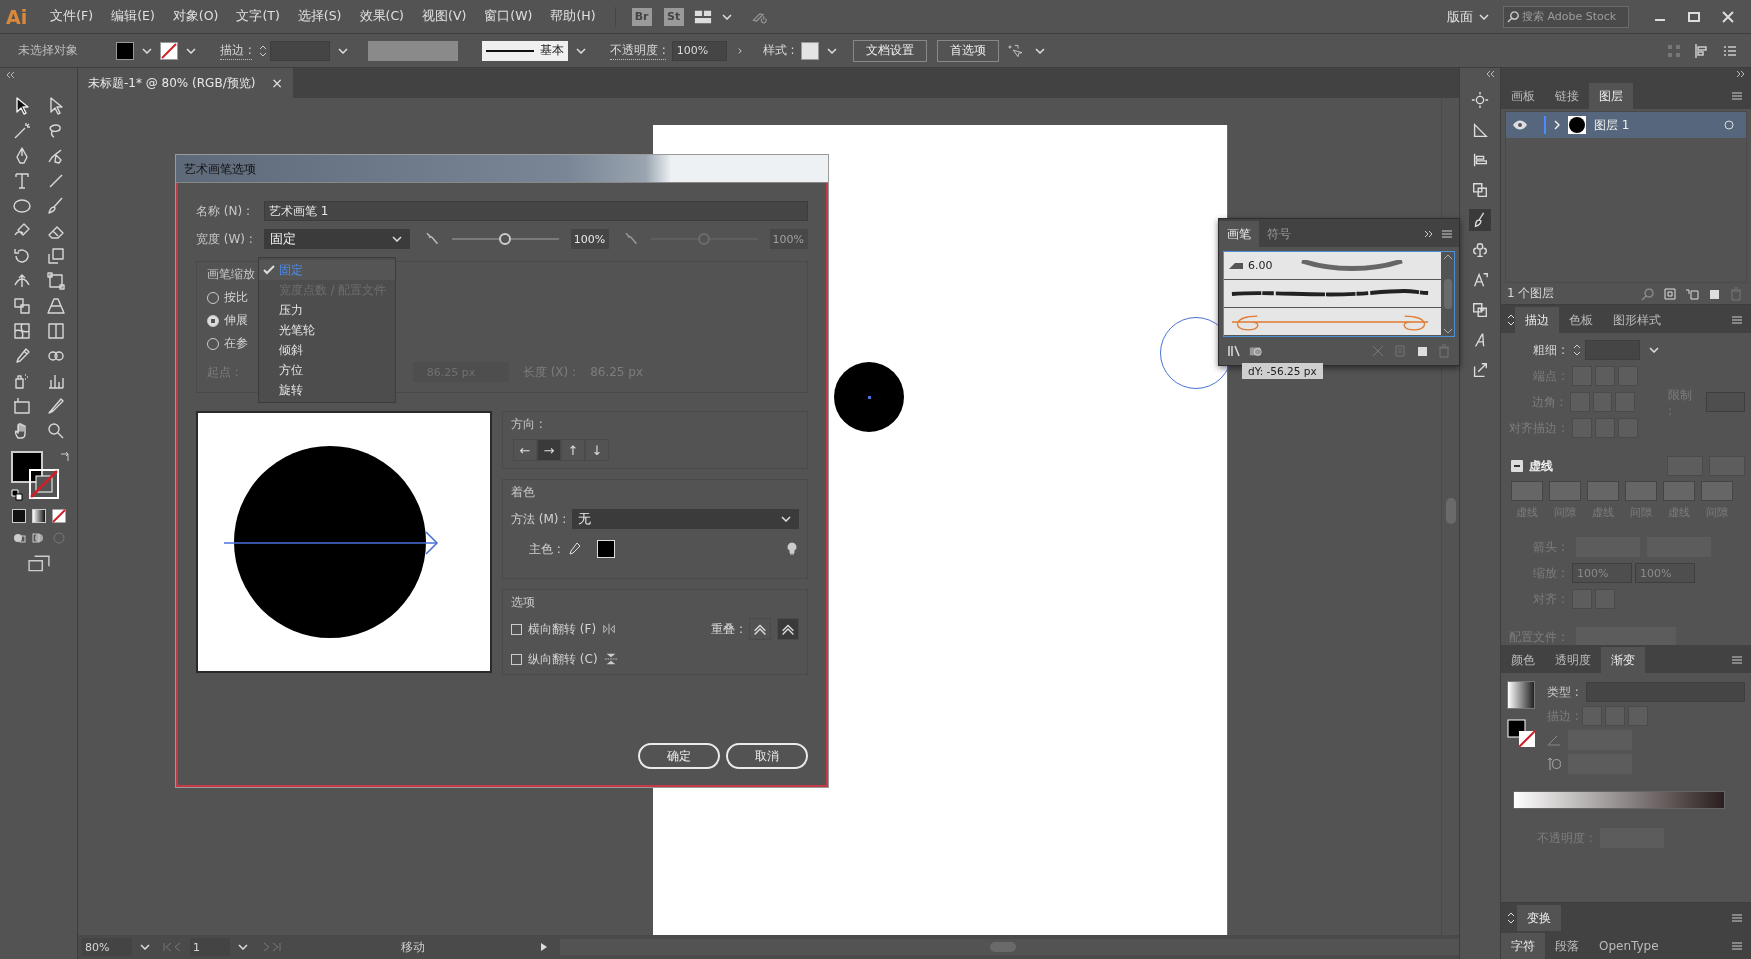  I want to click on menu-item: 文字(T), so click(258, 16).